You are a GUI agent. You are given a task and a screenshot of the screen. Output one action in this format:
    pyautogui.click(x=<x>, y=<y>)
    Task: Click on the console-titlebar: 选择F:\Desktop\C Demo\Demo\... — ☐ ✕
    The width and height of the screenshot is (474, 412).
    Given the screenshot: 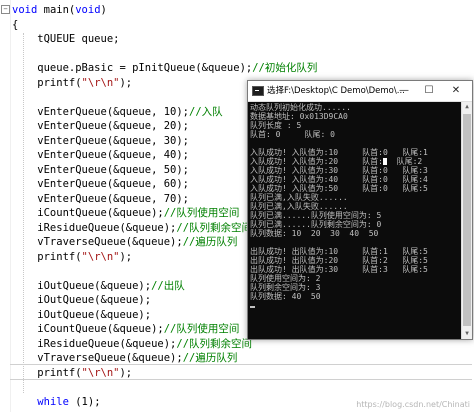 What is the action you would take?
    pyautogui.click(x=360, y=91)
    